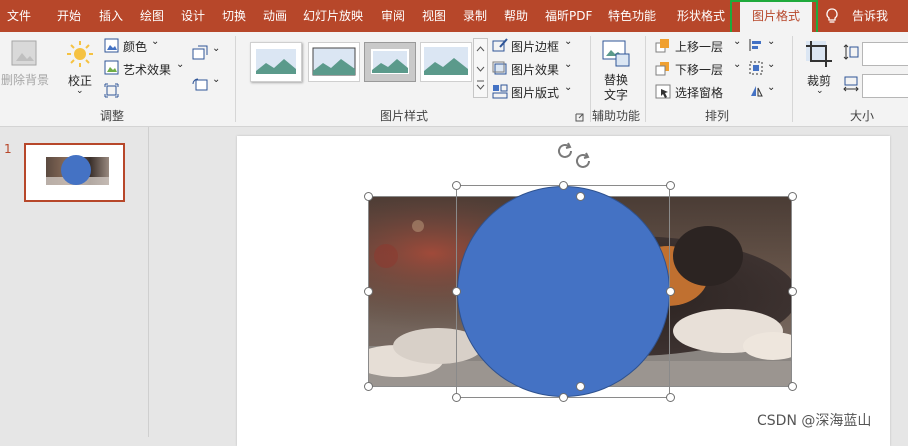 This screenshot has height=446, width=908. Describe the element at coordinates (819, 55) in the screenshot. I see `crop-icon` at that location.